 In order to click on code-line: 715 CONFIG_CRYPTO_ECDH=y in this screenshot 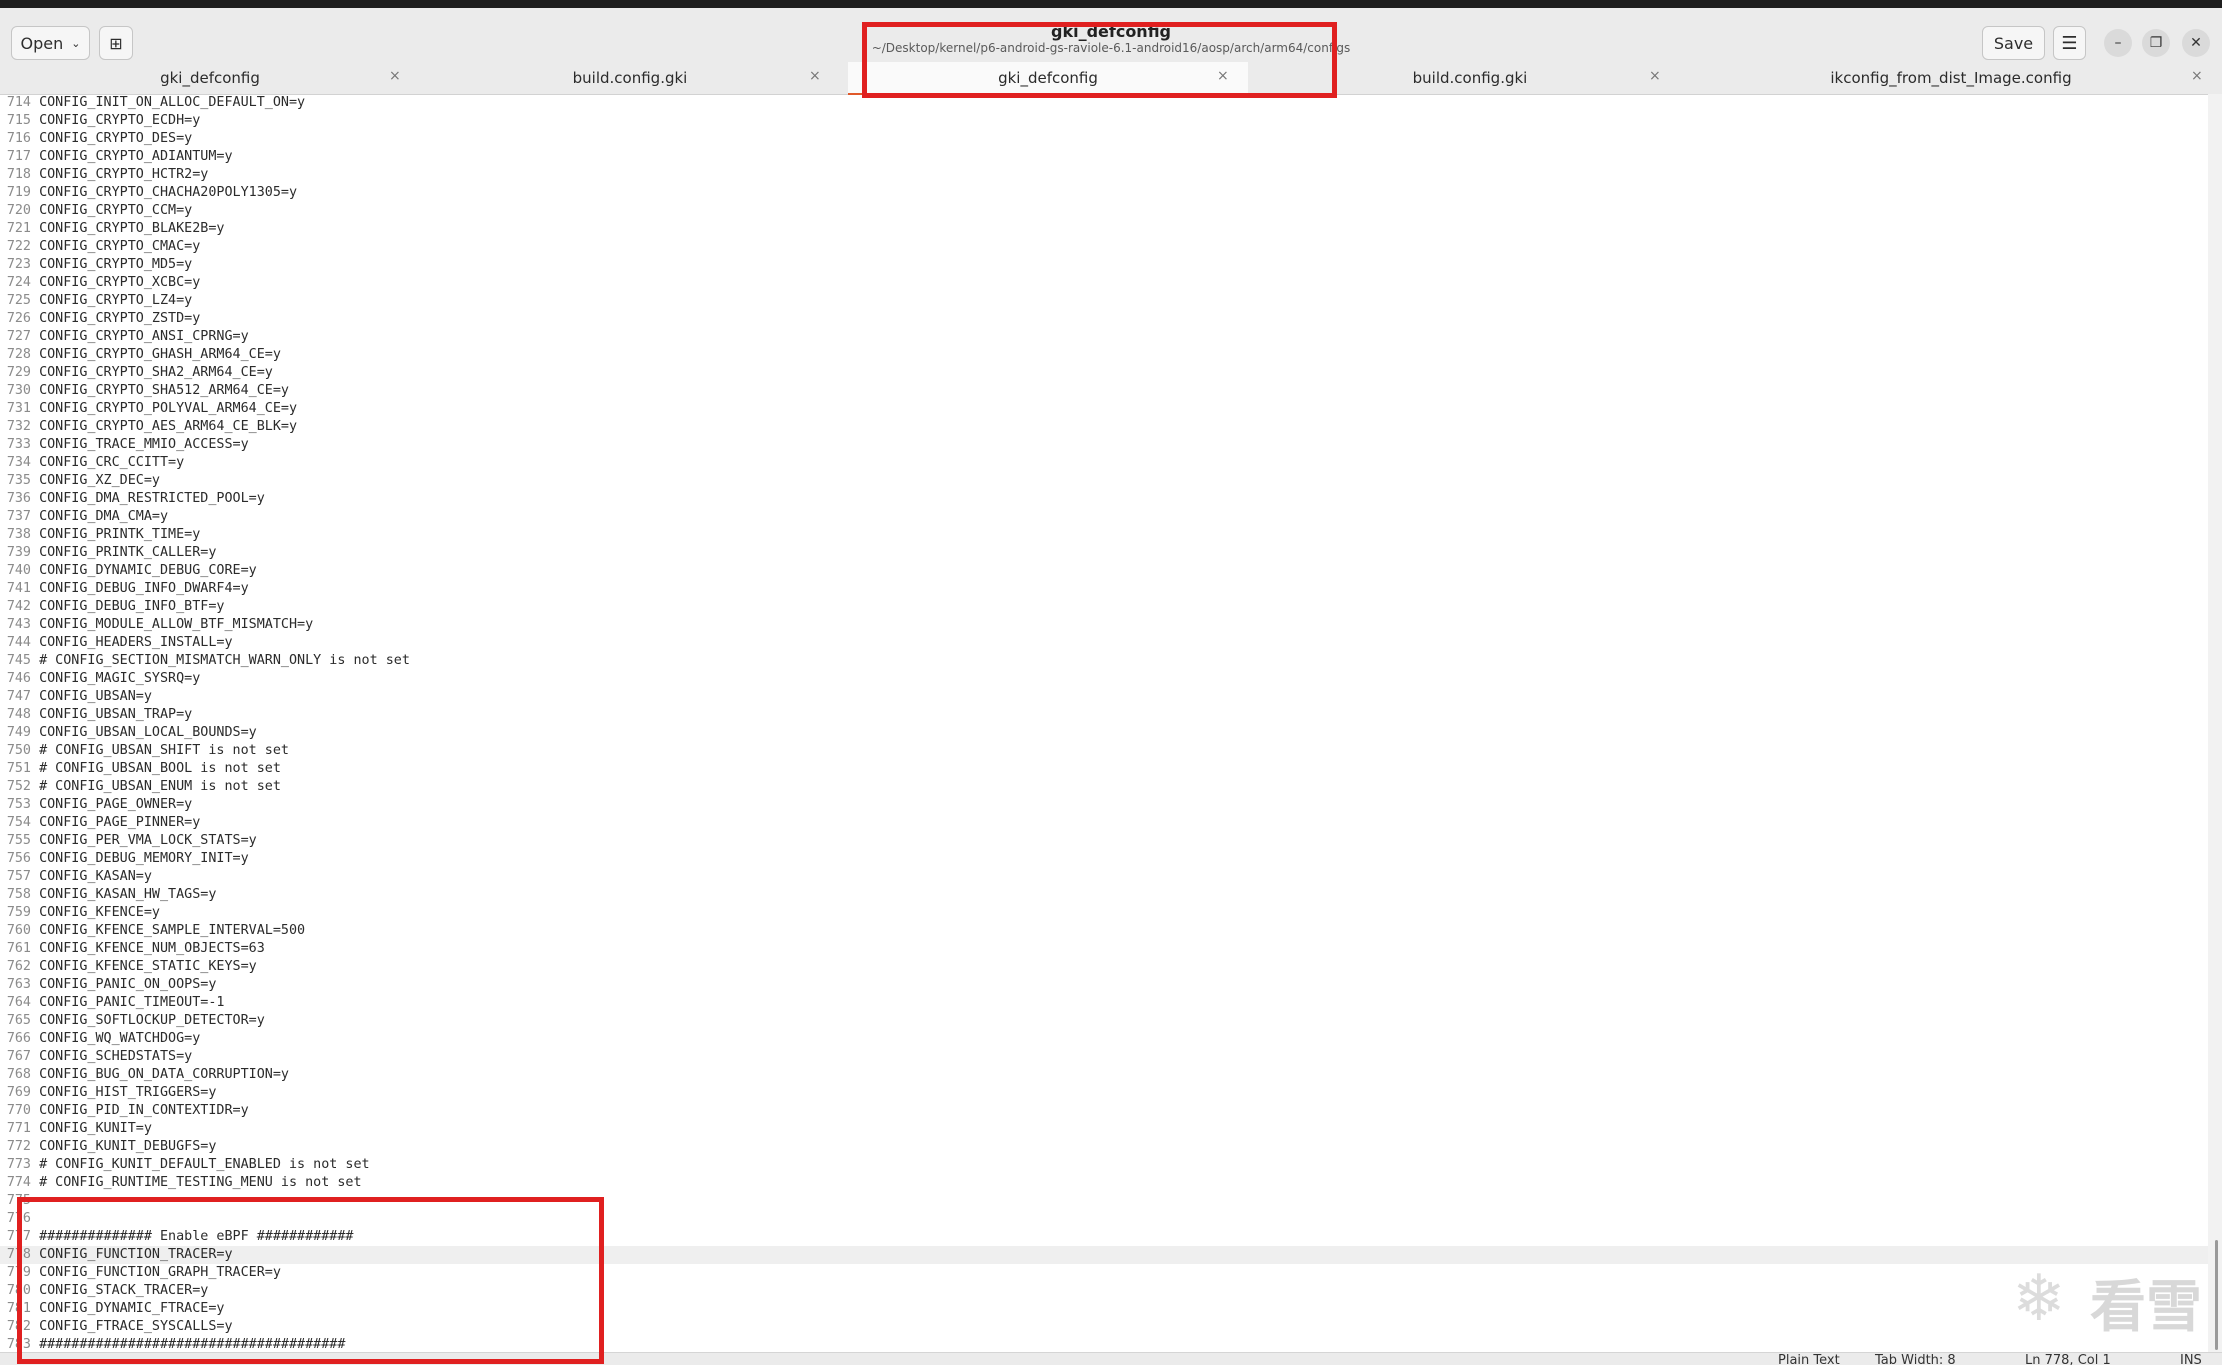, I will do `click(100, 121)`.